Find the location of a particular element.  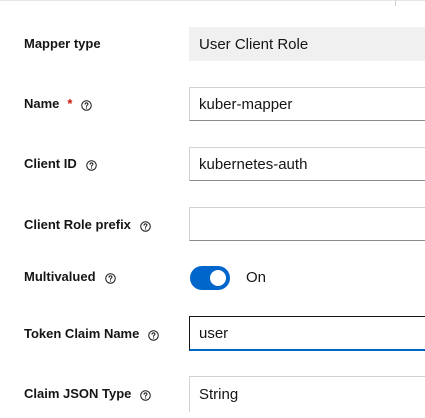

claim-json-type-value: String is located at coordinates (219, 394).